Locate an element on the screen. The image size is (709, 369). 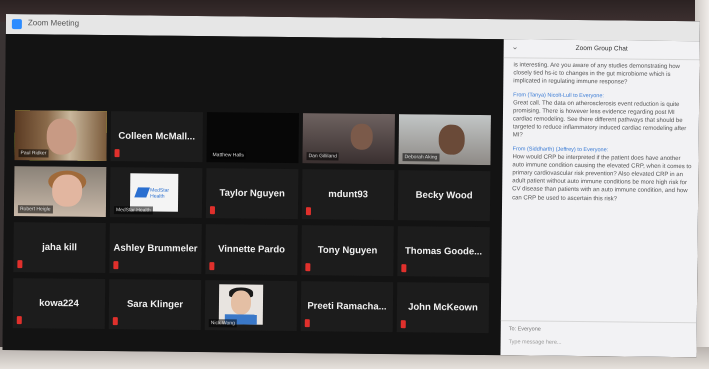
participant-tile: Nick Wong is located at coordinates (251, 306).